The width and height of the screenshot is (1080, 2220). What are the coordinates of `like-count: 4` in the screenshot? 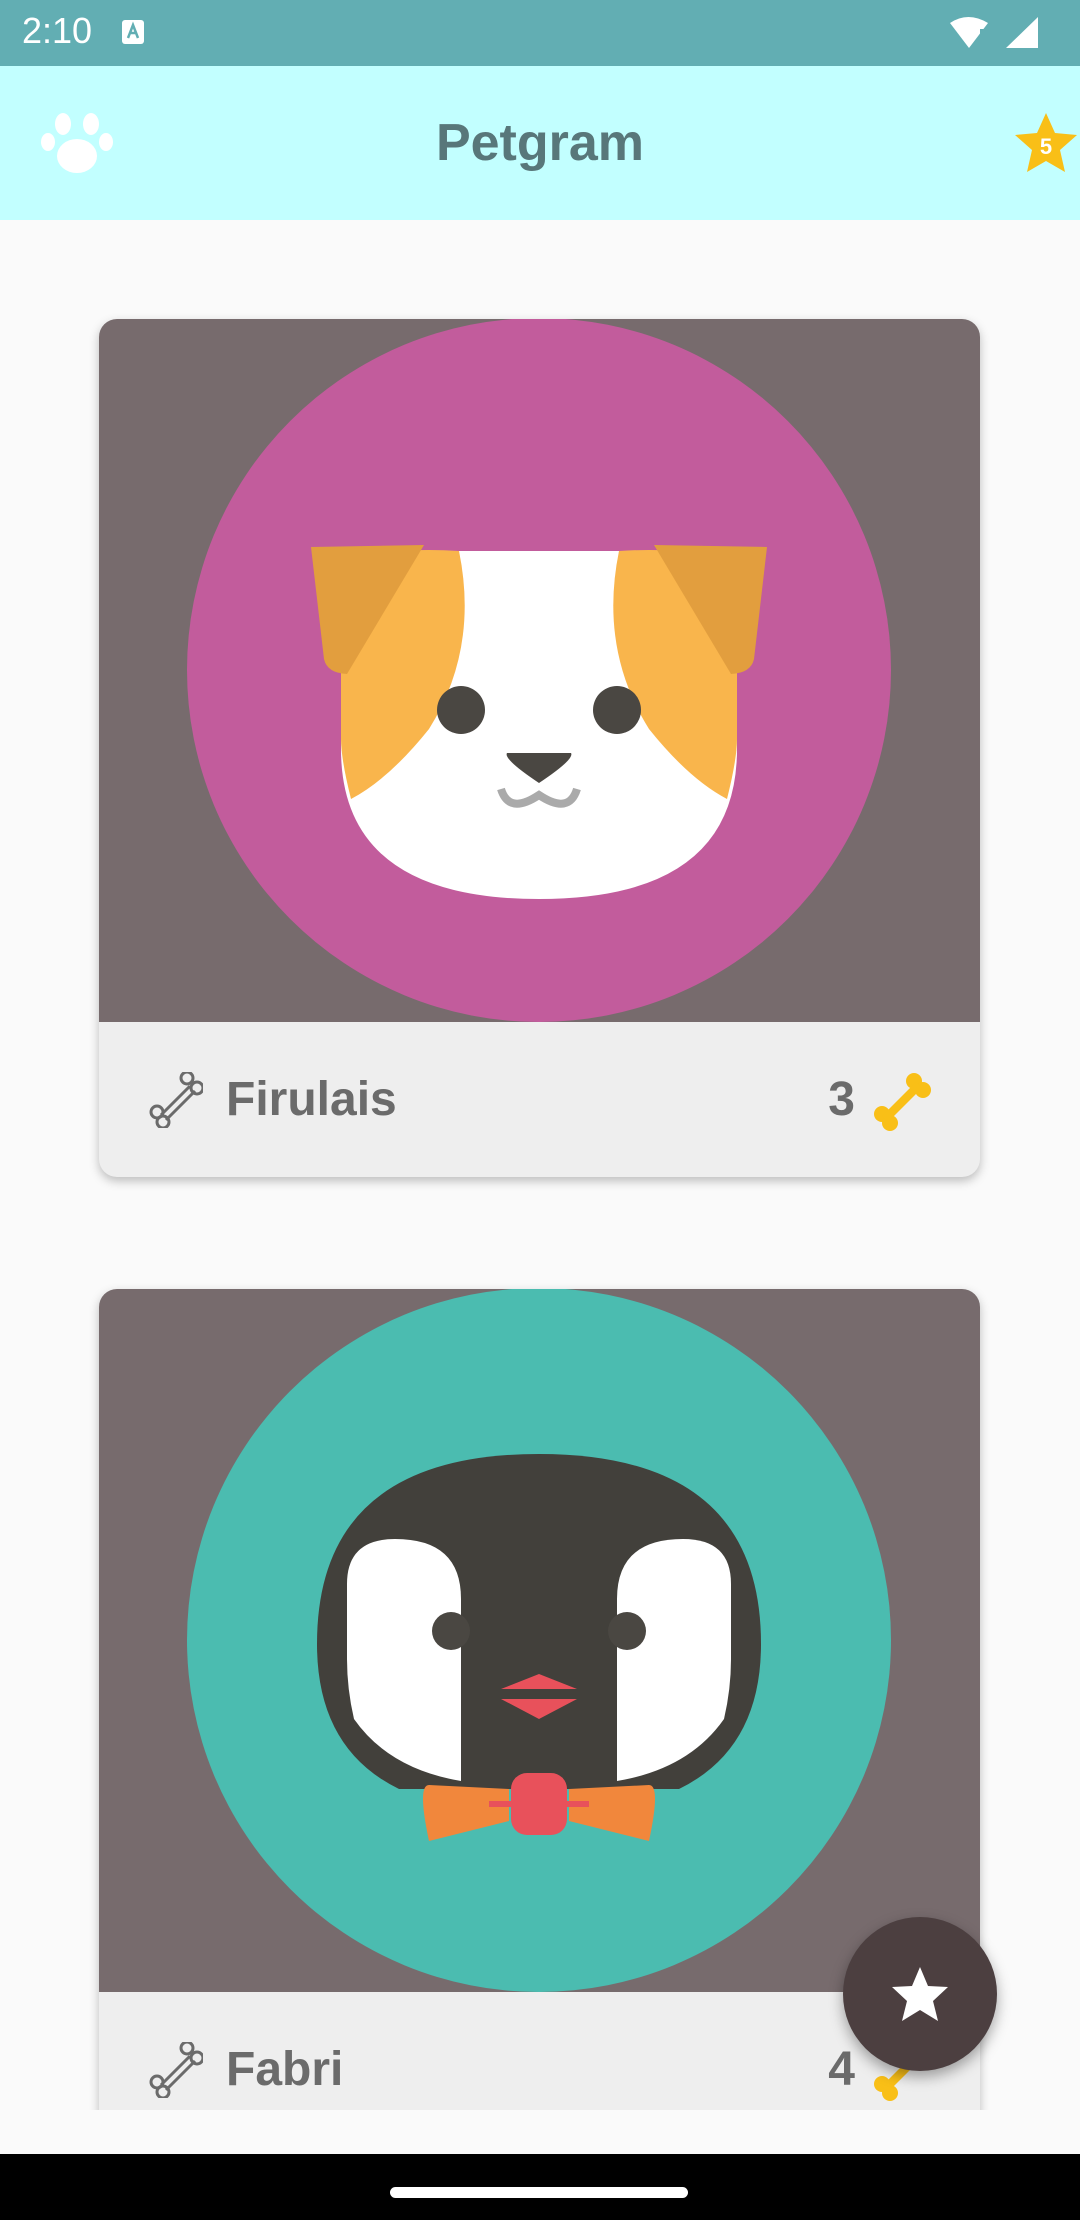 It's located at (841, 2069).